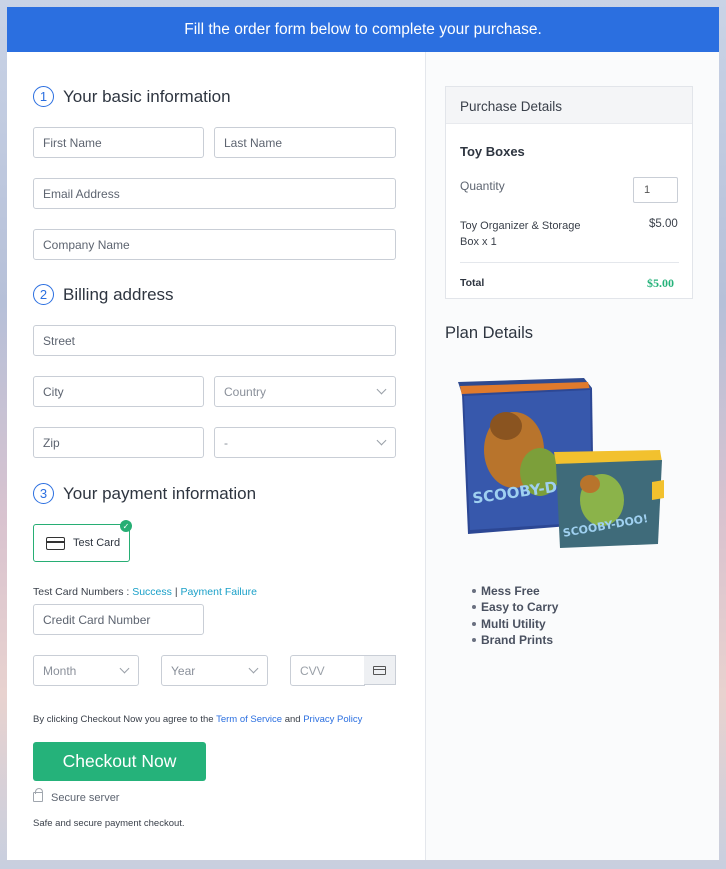  I want to click on street-field: Street, so click(214, 340).